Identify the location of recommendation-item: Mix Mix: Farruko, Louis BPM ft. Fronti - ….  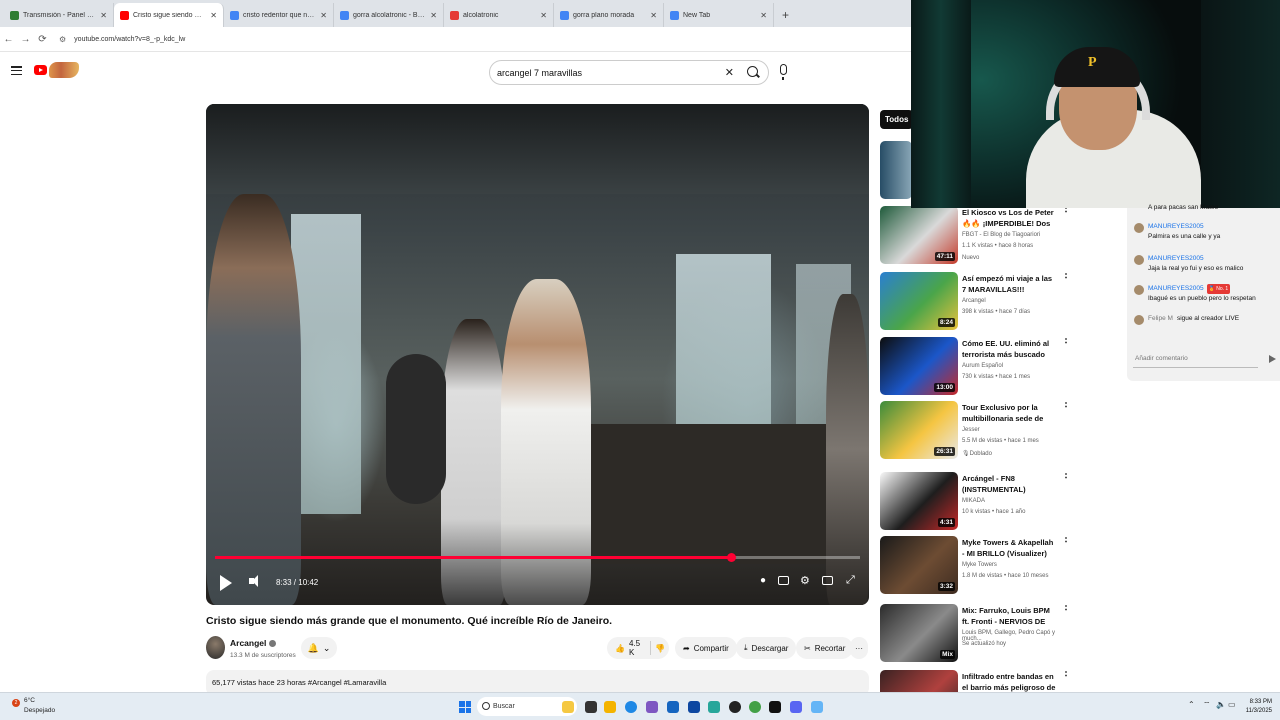
(975, 634).